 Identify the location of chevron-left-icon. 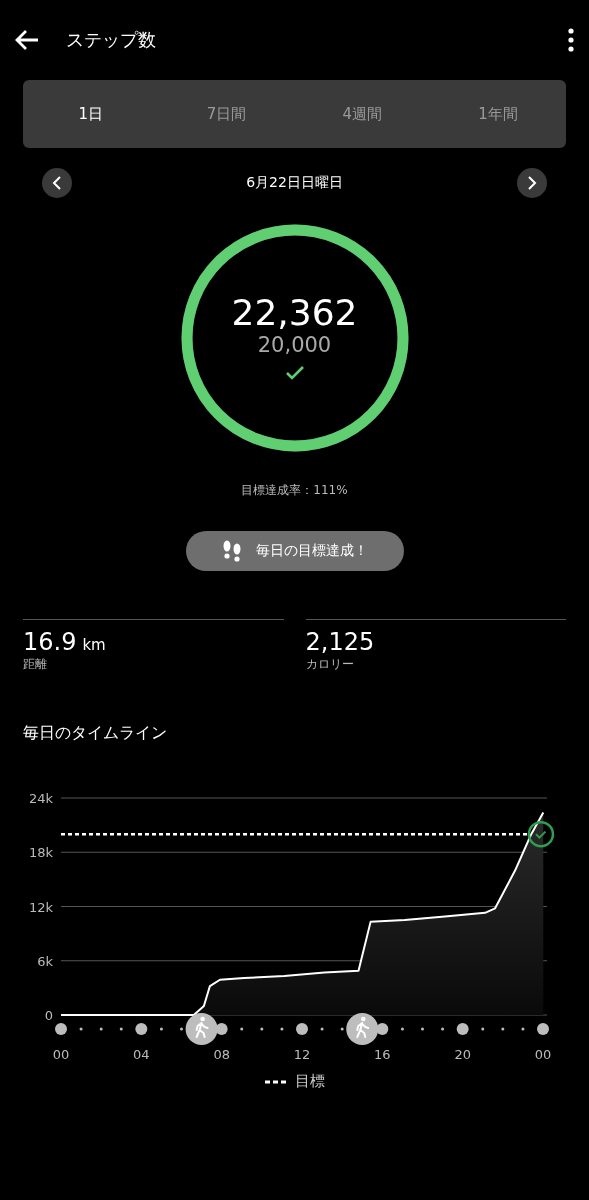
(57, 183).